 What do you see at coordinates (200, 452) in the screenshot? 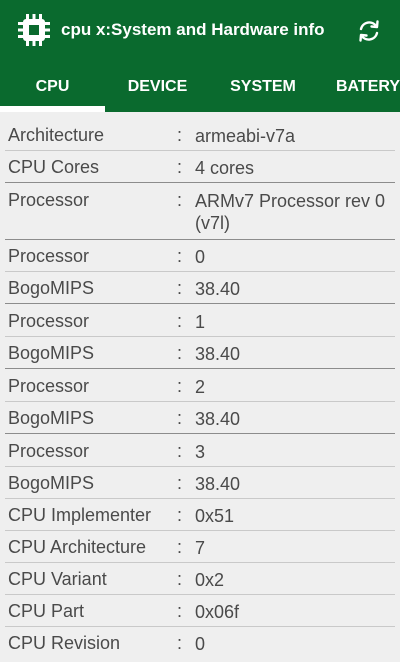
I see `info-value: 3` at bounding box center [200, 452].